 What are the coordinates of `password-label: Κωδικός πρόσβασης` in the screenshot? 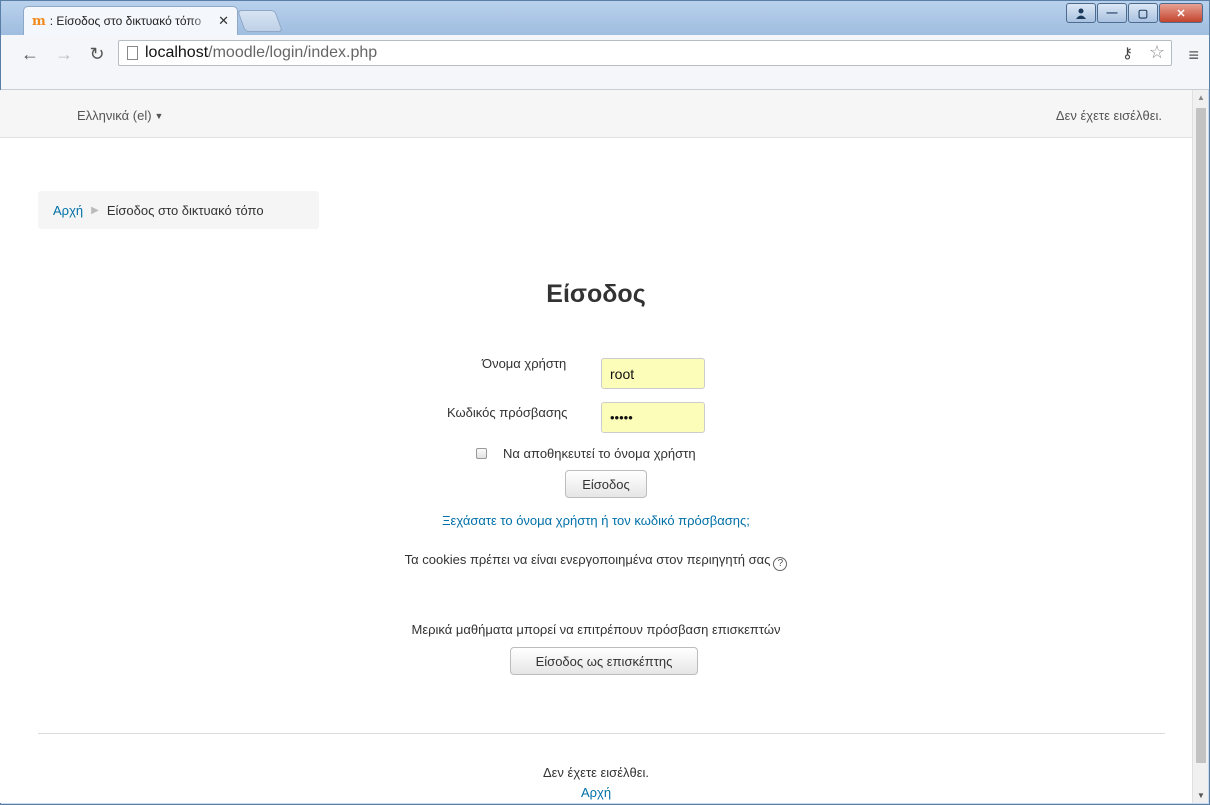 It's located at (507, 412).